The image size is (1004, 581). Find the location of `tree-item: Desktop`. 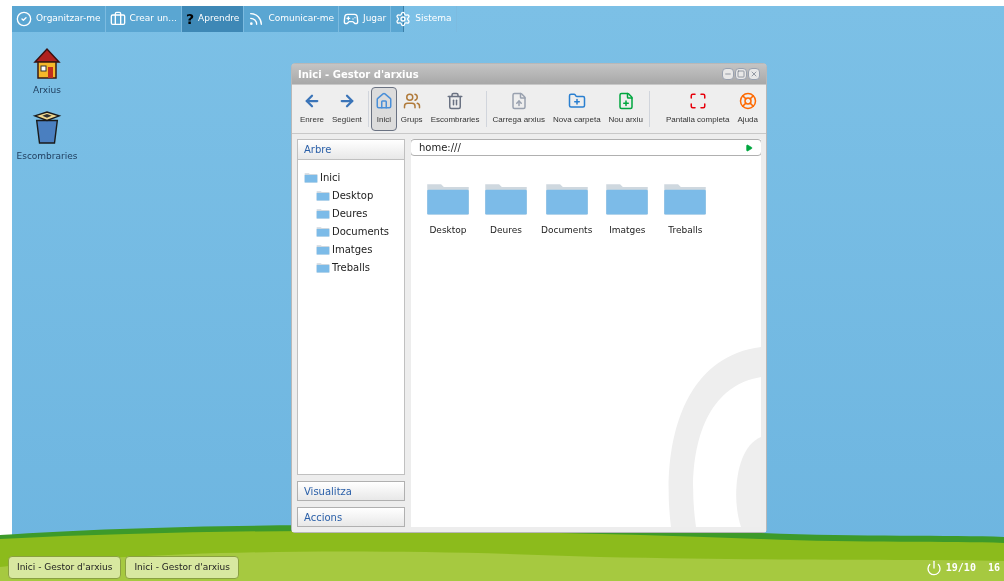

tree-item: Desktop is located at coordinates (354, 195).